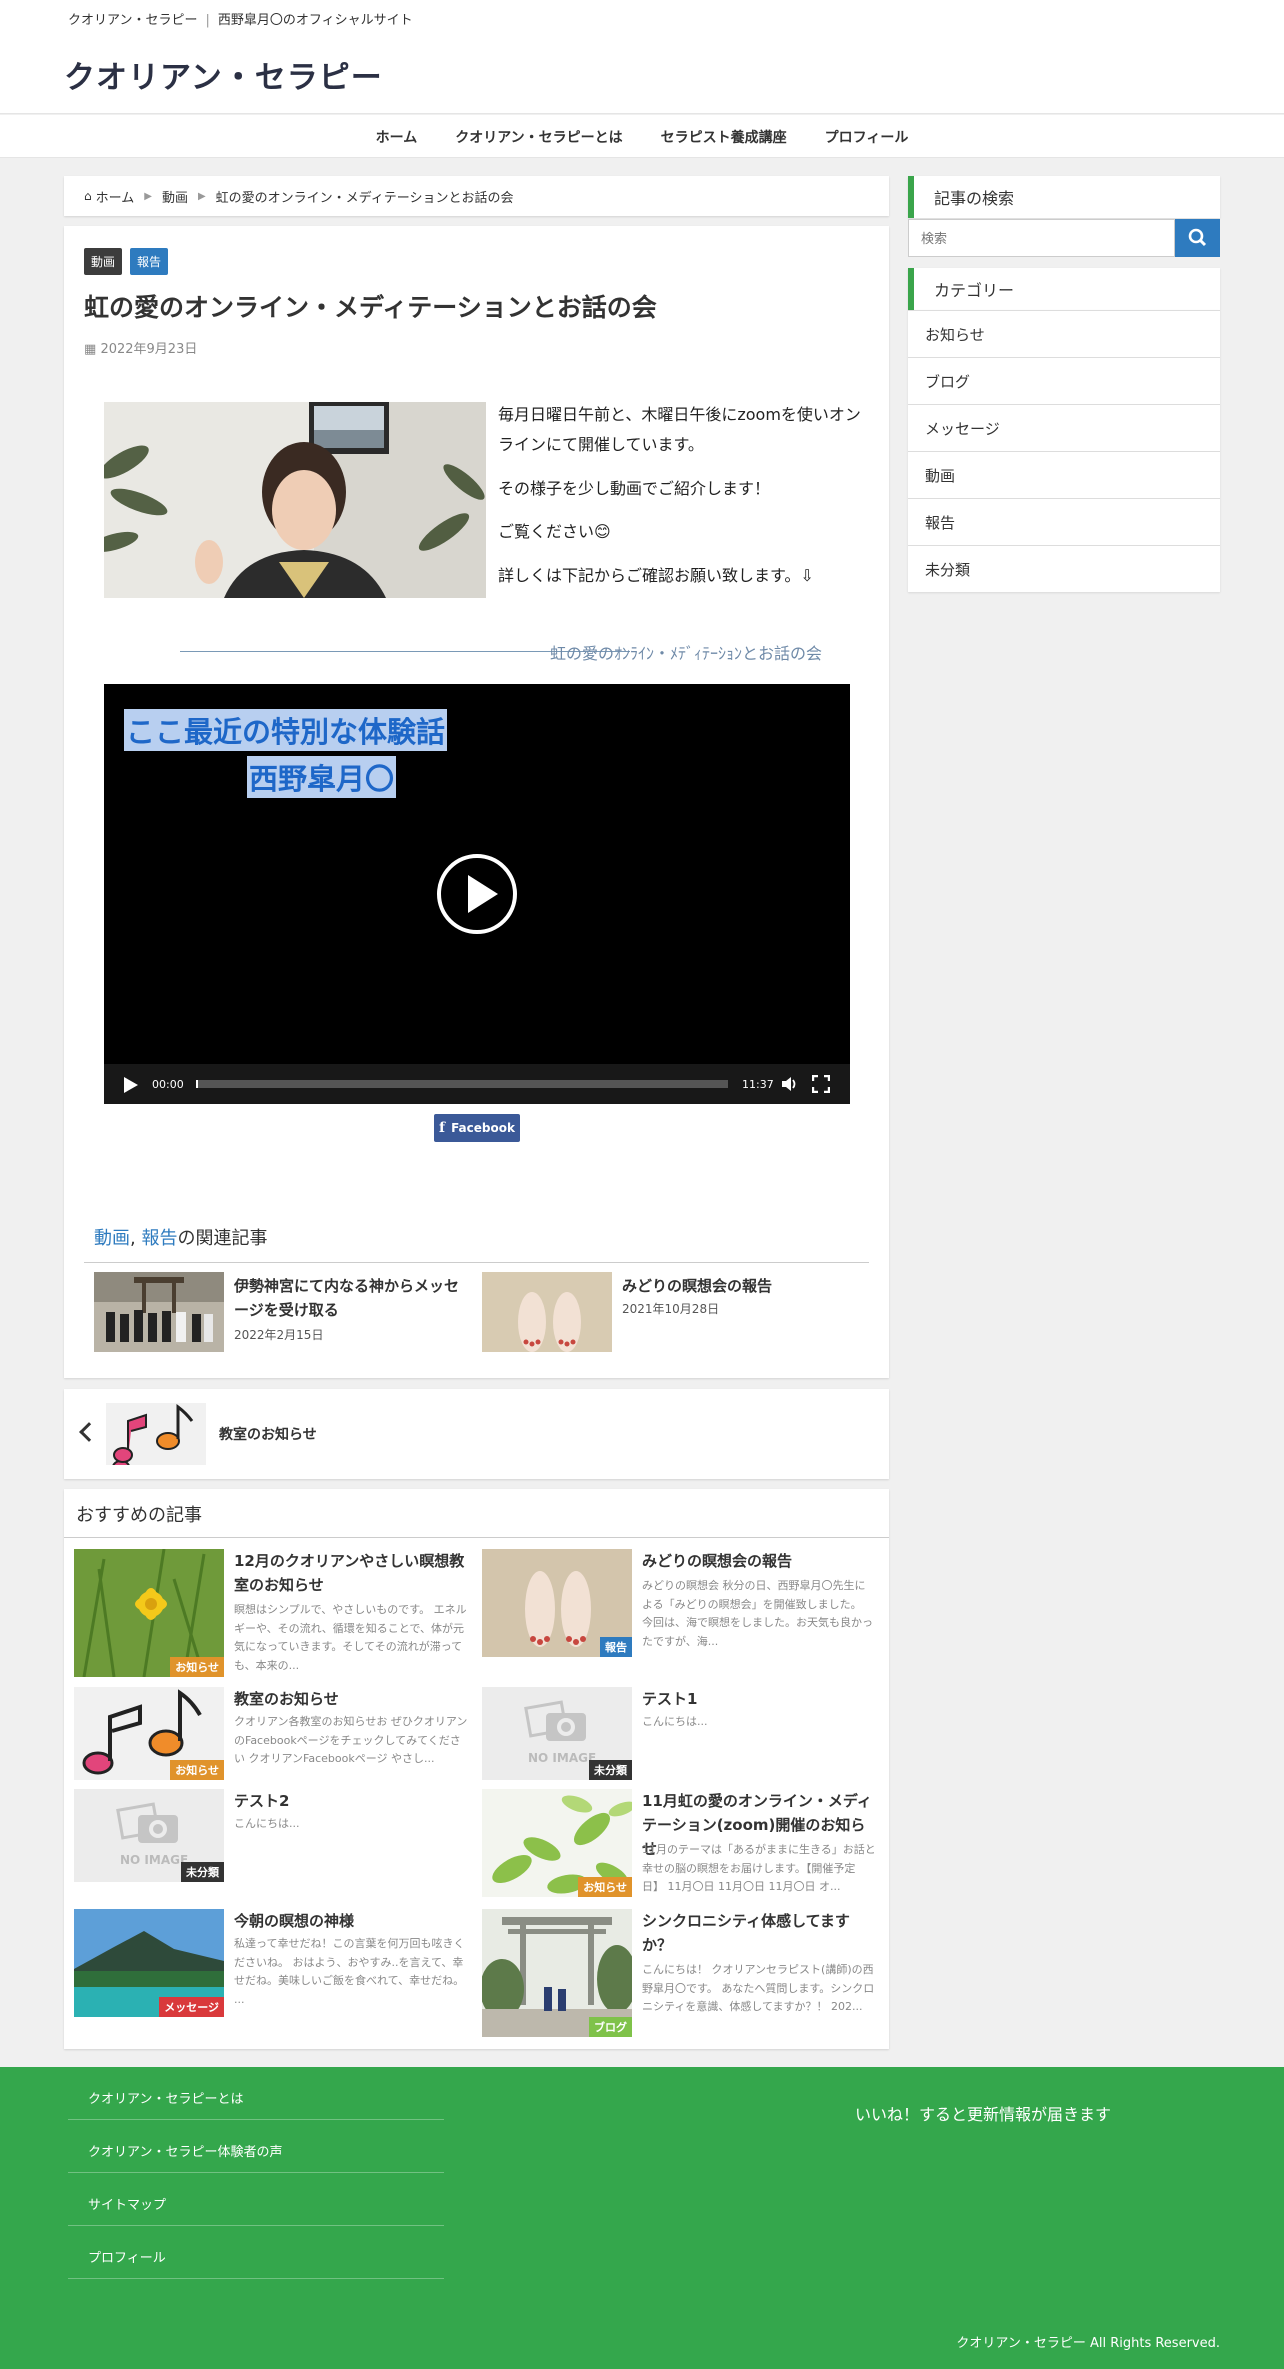 This screenshot has height=2369, width=1284. Describe the element at coordinates (223, 74) in the screenshot. I see `site-title: クオリアン・セラピー` at that location.